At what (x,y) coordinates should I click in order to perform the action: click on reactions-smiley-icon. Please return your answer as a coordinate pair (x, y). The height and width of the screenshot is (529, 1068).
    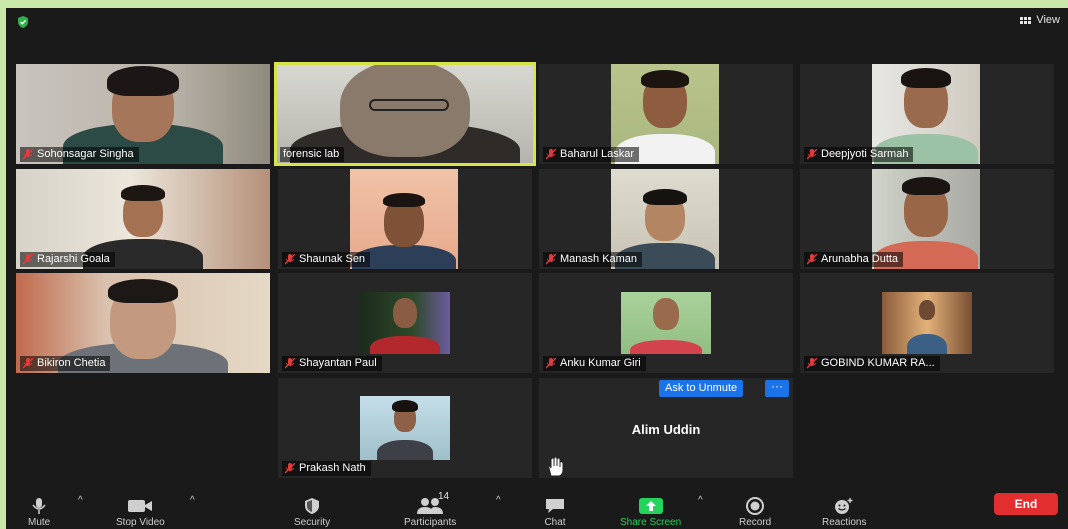
    Looking at the image, I should click on (844, 506).